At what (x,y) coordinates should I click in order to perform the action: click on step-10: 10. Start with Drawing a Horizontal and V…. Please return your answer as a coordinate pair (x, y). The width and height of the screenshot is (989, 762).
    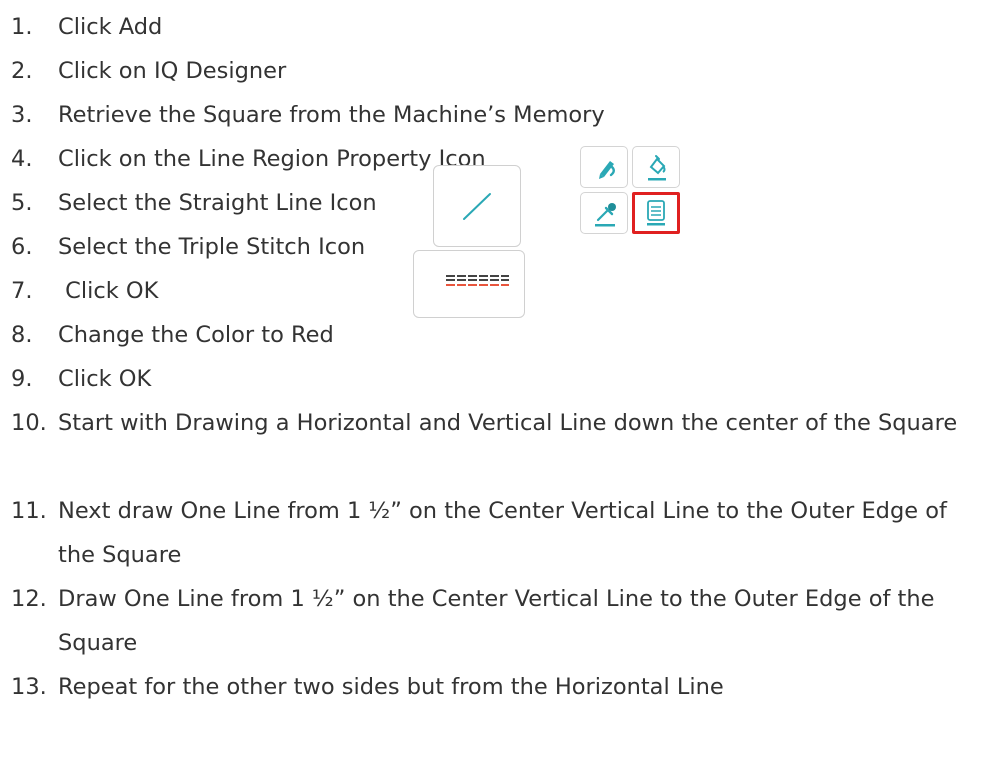
    Looking at the image, I should click on (496, 423).